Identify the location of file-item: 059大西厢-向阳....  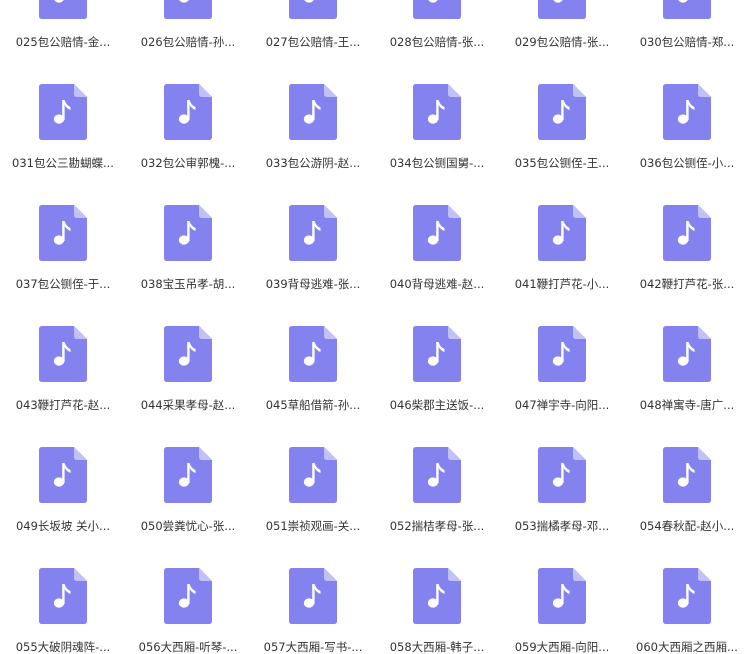
(562, 590).